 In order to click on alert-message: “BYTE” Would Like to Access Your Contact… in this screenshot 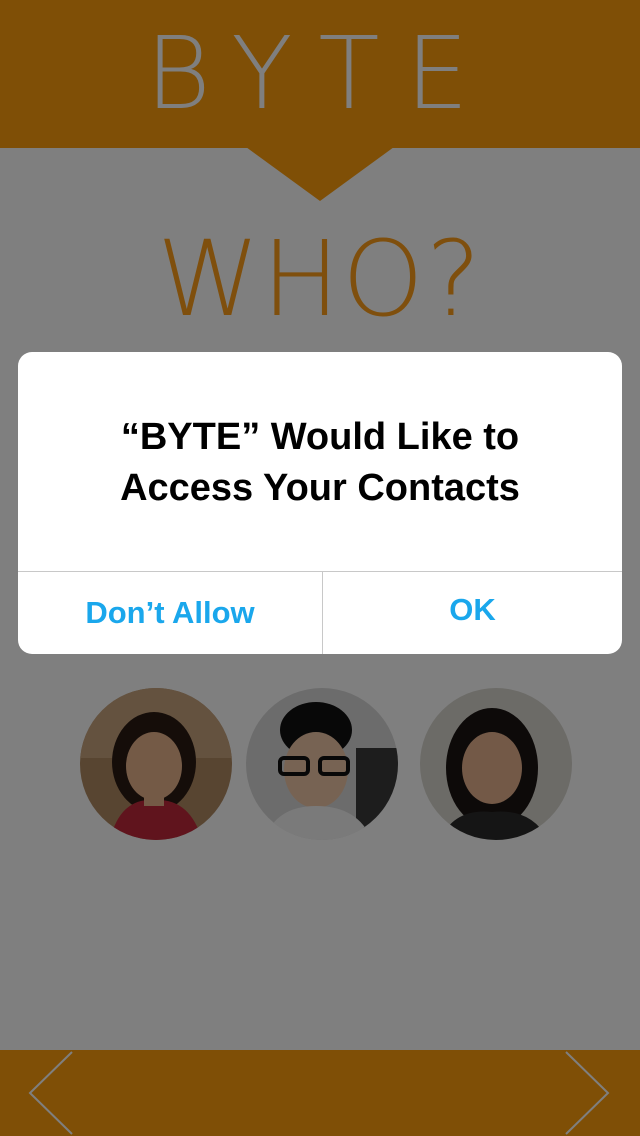, I will do `click(320, 463)`.